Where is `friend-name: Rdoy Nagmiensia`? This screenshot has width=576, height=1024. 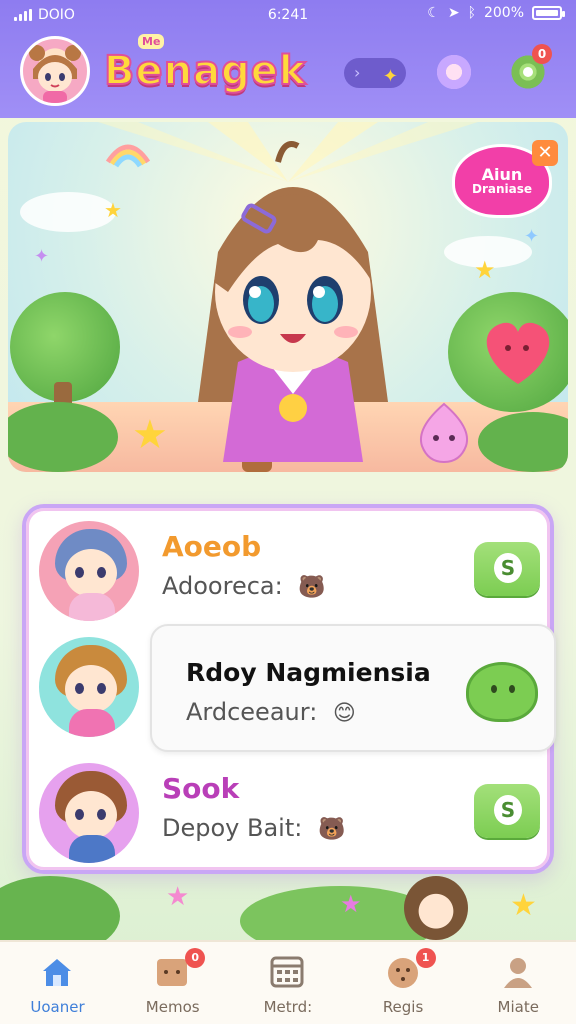
friend-name: Rdoy Nagmiensia is located at coordinates (308, 672).